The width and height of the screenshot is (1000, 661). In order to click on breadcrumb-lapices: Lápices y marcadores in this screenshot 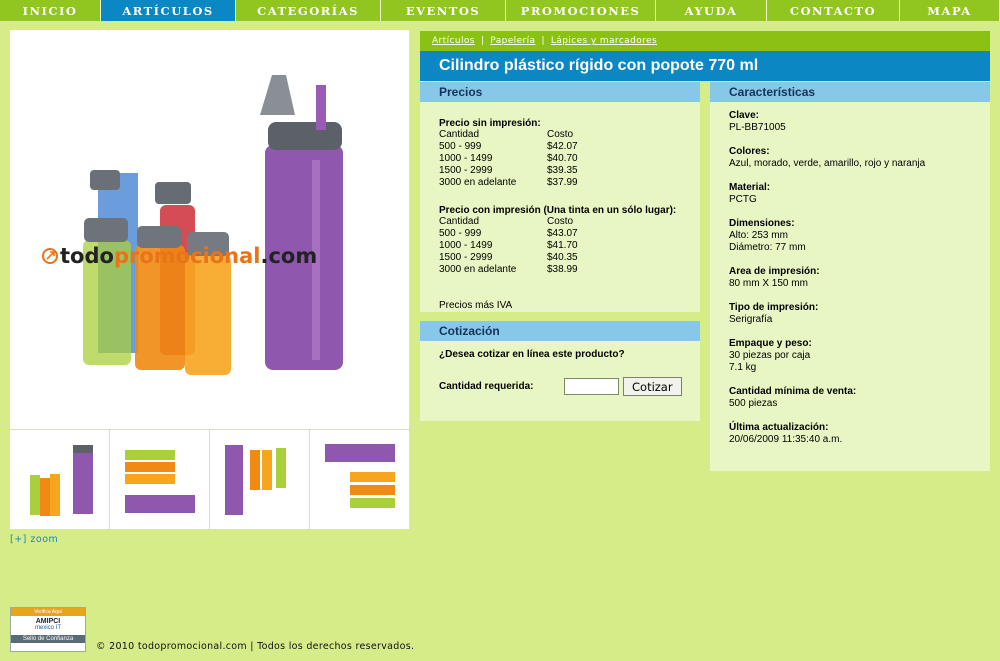, I will do `click(604, 41)`.